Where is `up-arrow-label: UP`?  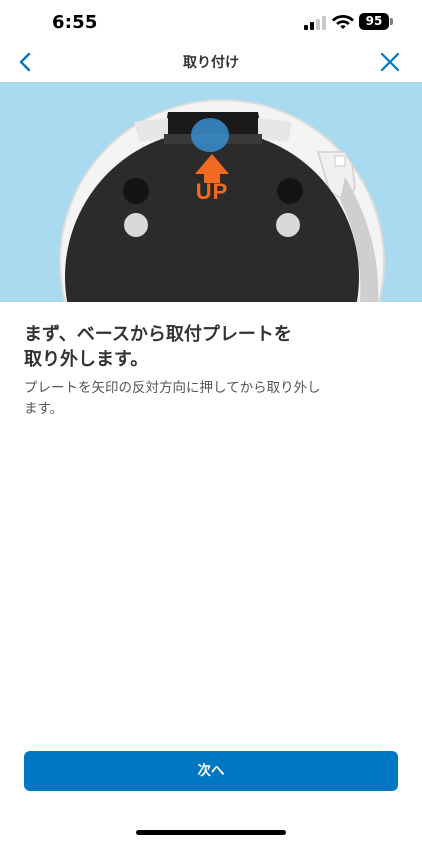 up-arrow-label: UP is located at coordinates (212, 191).